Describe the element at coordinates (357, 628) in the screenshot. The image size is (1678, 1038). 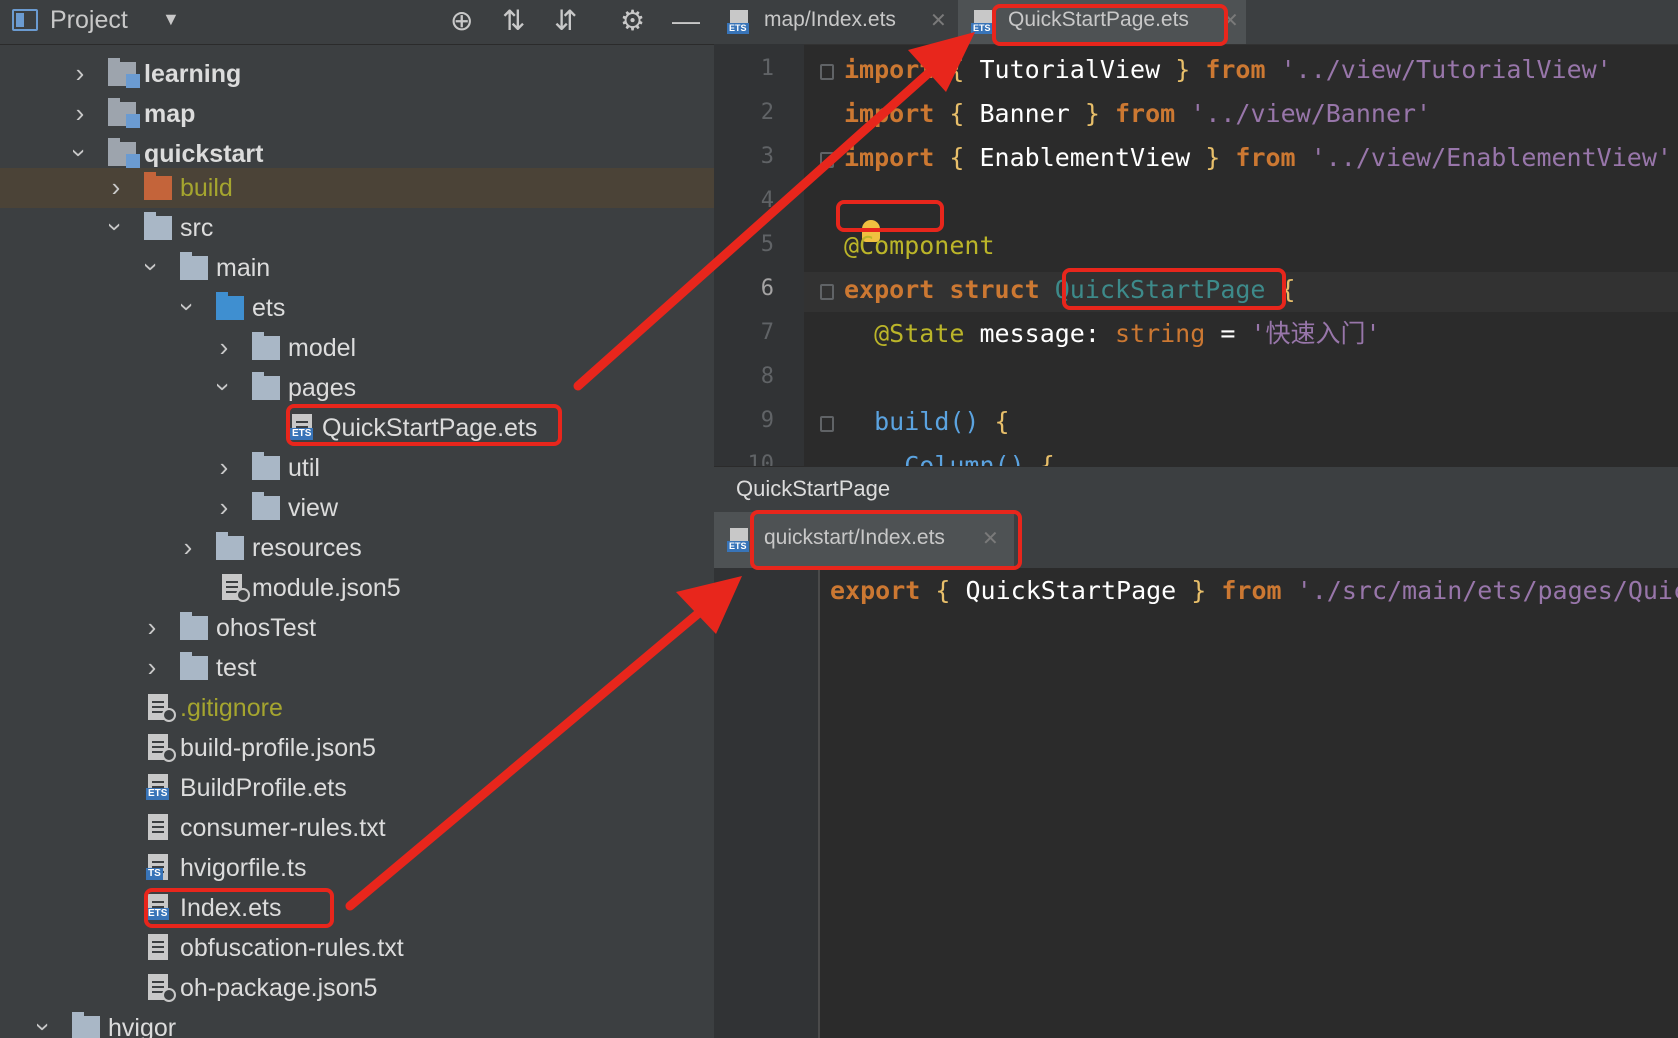
I see `tree-item-ohostest: › ohosTest` at that location.